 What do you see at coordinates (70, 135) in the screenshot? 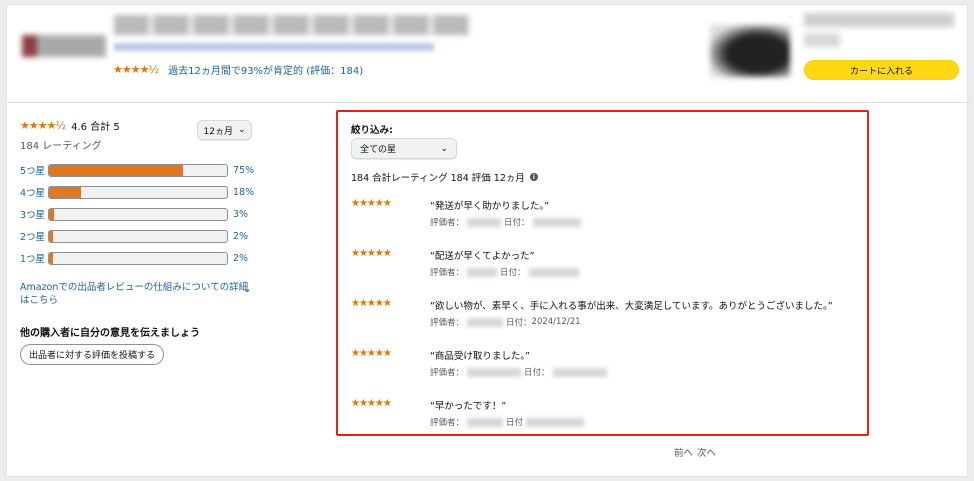
I see `rating-summary: ★★★★½ 4.6 合計 5 184 レーティング` at bounding box center [70, 135].